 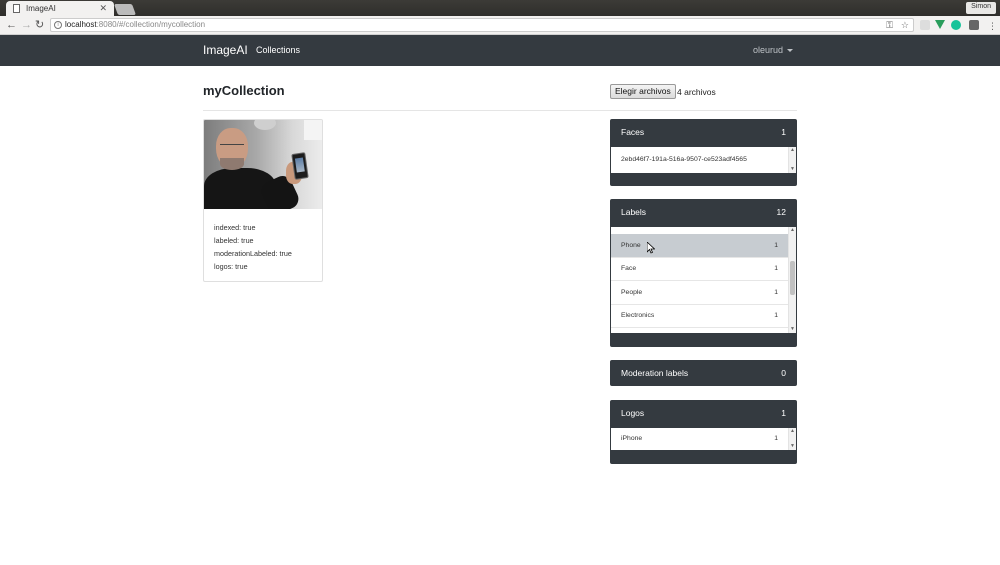 What do you see at coordinates (643, 91) in the screenshot?
I see `choose-files-button: Elegir archivos` at bounding box center [643, 91].